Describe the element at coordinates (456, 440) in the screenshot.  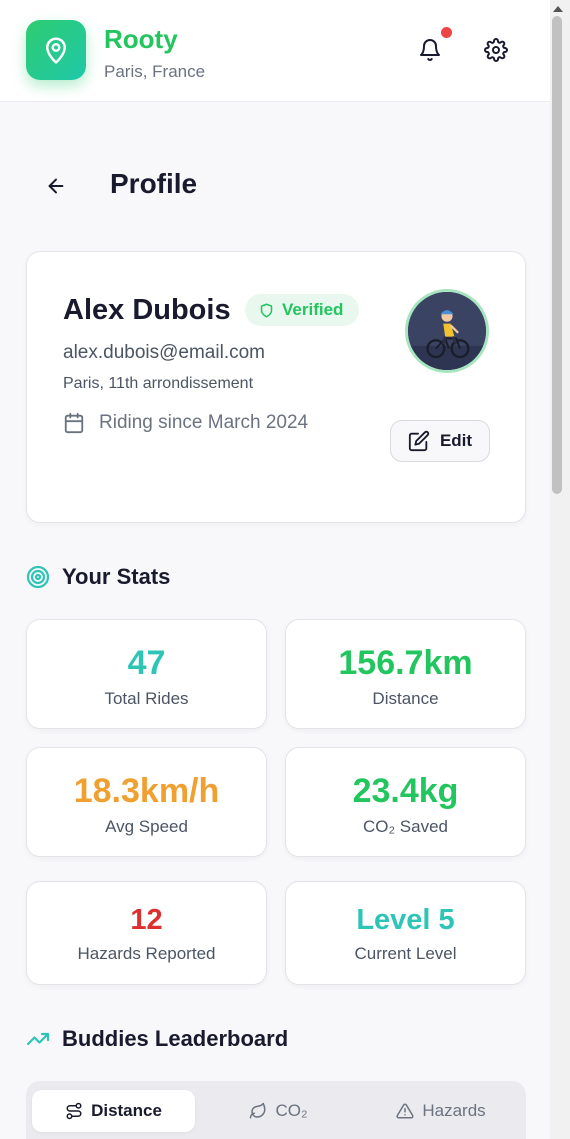
I see `edit-label: Edit` at that location.